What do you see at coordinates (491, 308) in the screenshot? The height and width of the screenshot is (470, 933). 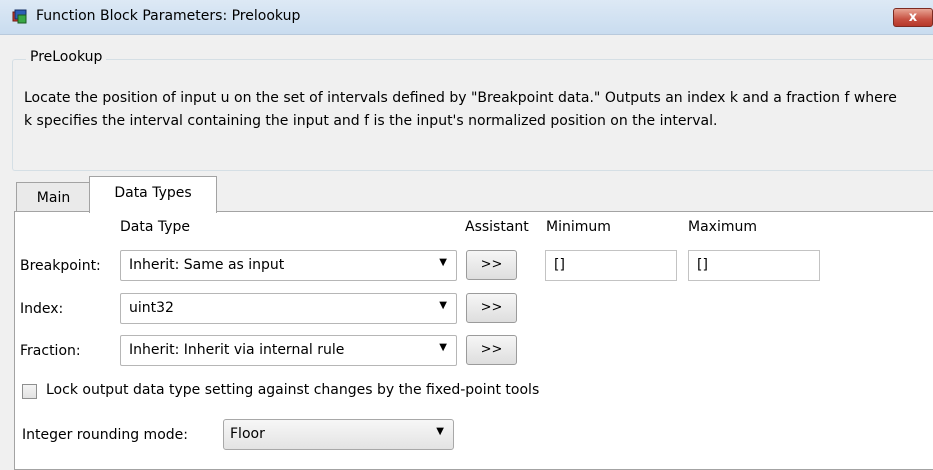 I see `index-assistant-button: >>` at bounding box center [491, 308].